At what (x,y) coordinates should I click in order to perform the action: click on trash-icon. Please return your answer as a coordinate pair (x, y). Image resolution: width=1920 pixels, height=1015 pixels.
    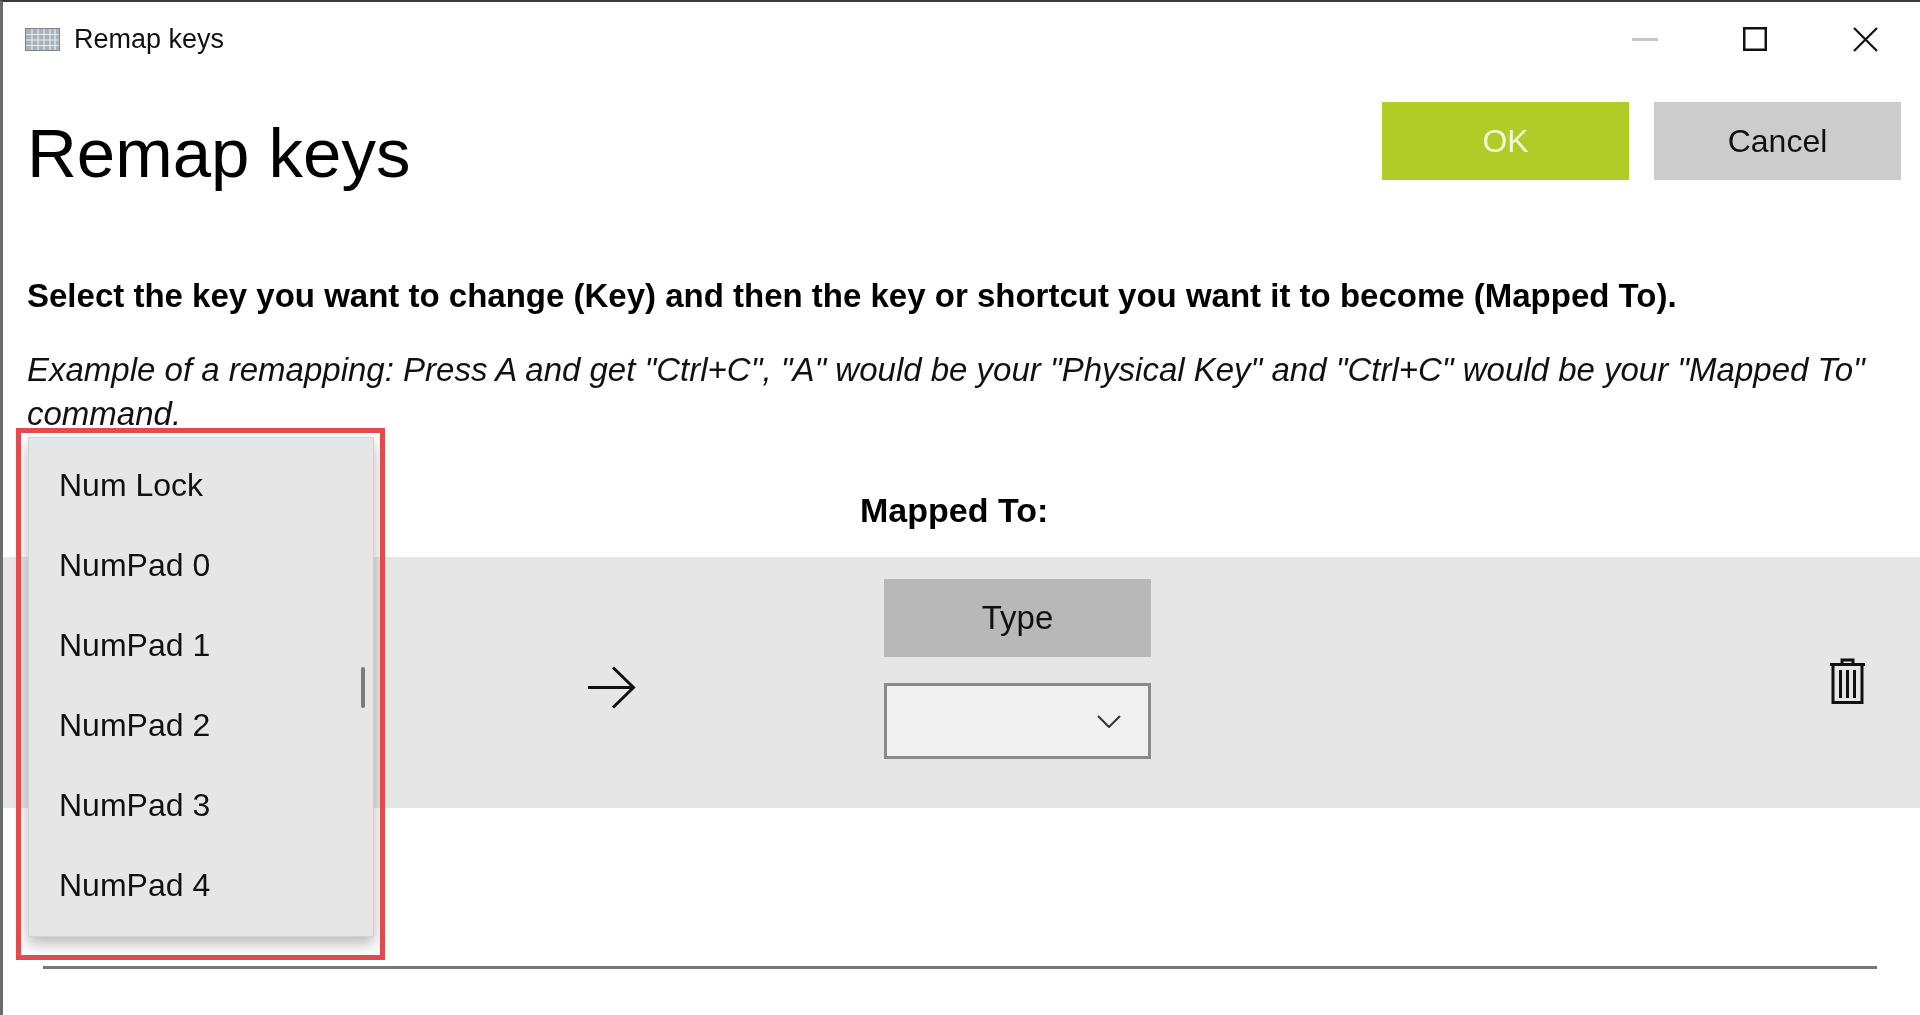
    Looking at the image, I should click on (1847, 681).